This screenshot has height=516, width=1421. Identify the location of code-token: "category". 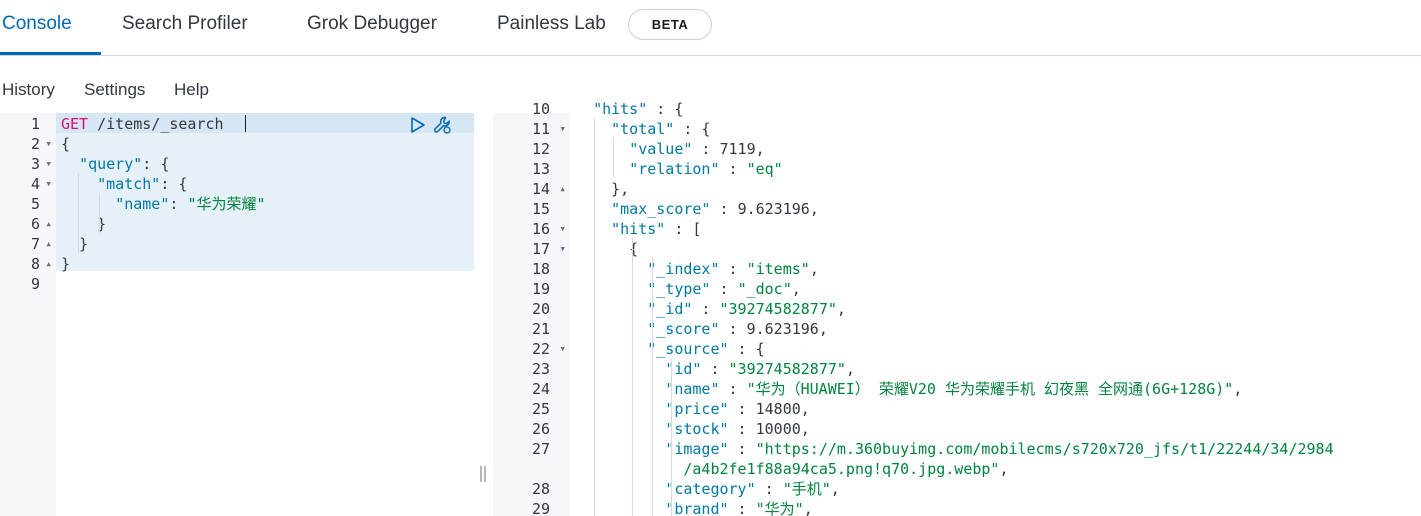
(710, 489).